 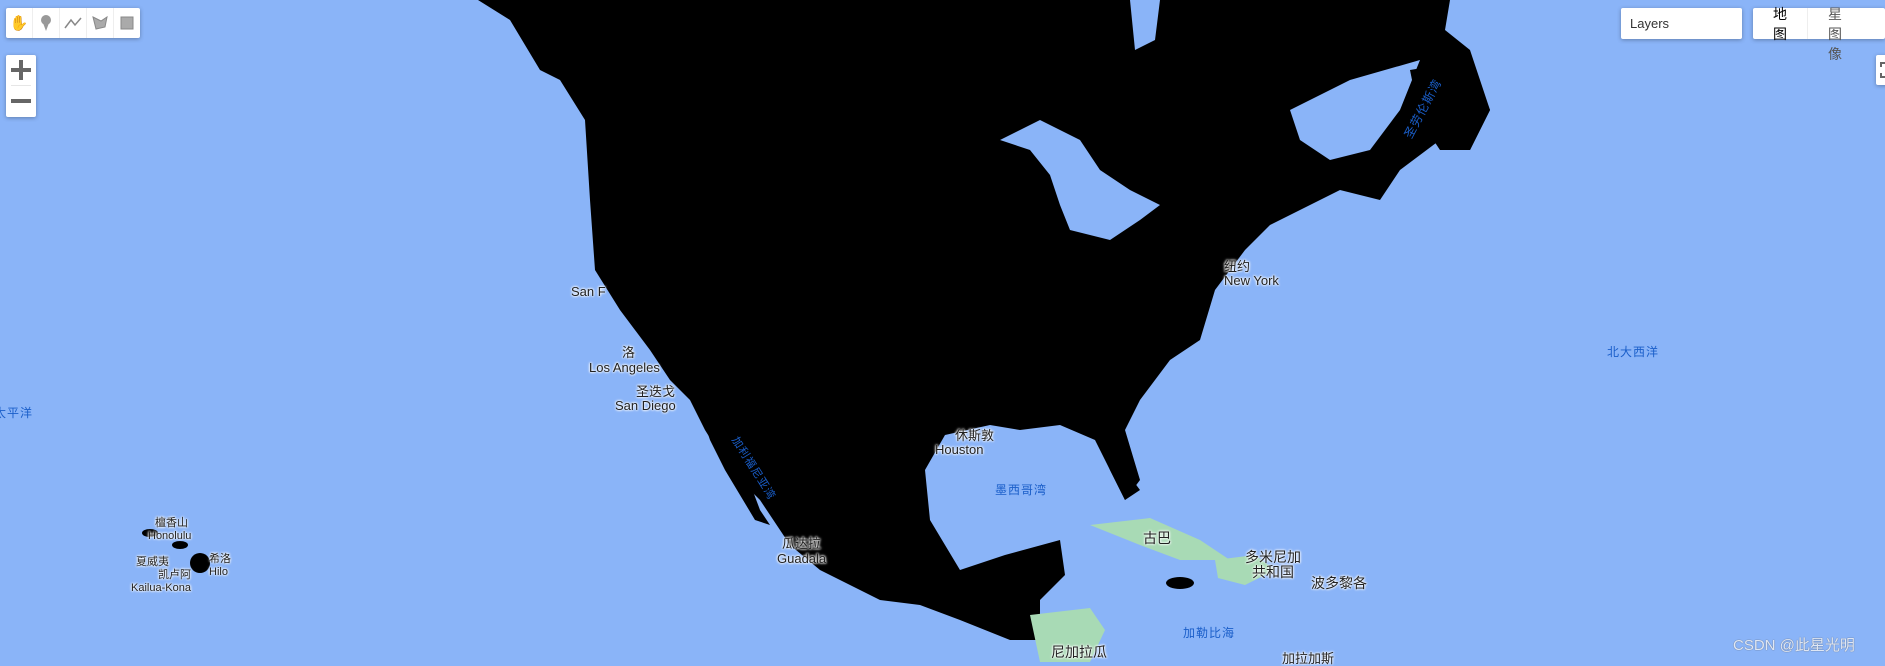 I want to click on label-hilo-cn: 希洛, so click(x=220, y=559).